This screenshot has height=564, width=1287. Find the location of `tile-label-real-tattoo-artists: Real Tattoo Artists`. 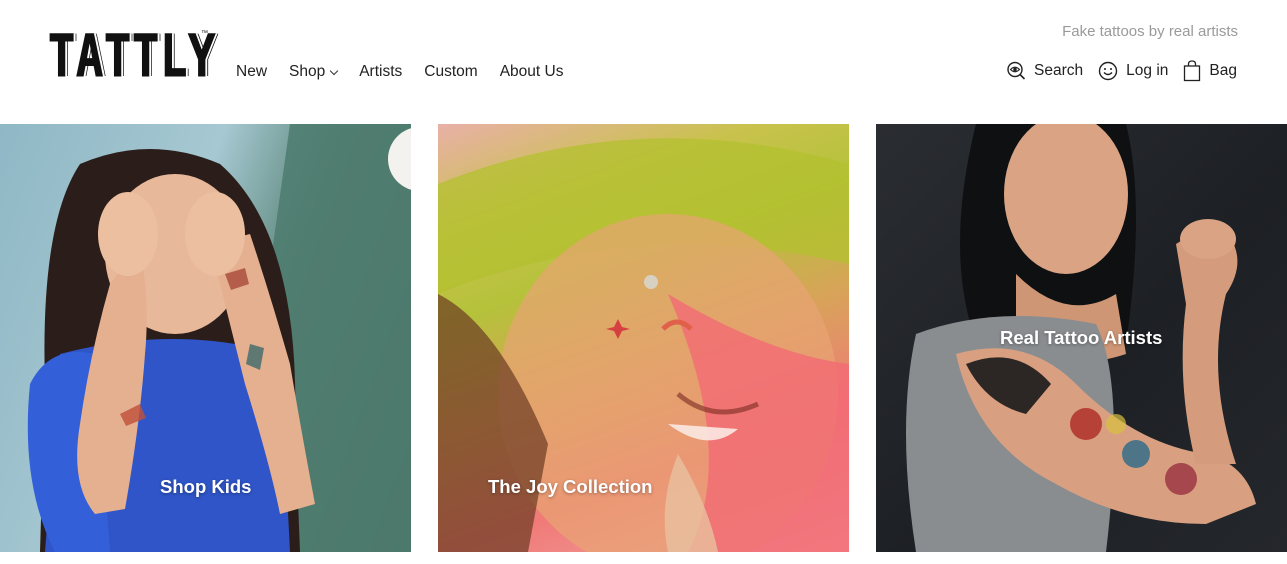

tile-label-real-tattoo-artists: Real Tattoo Artists is located at coordinates (1081, 337).